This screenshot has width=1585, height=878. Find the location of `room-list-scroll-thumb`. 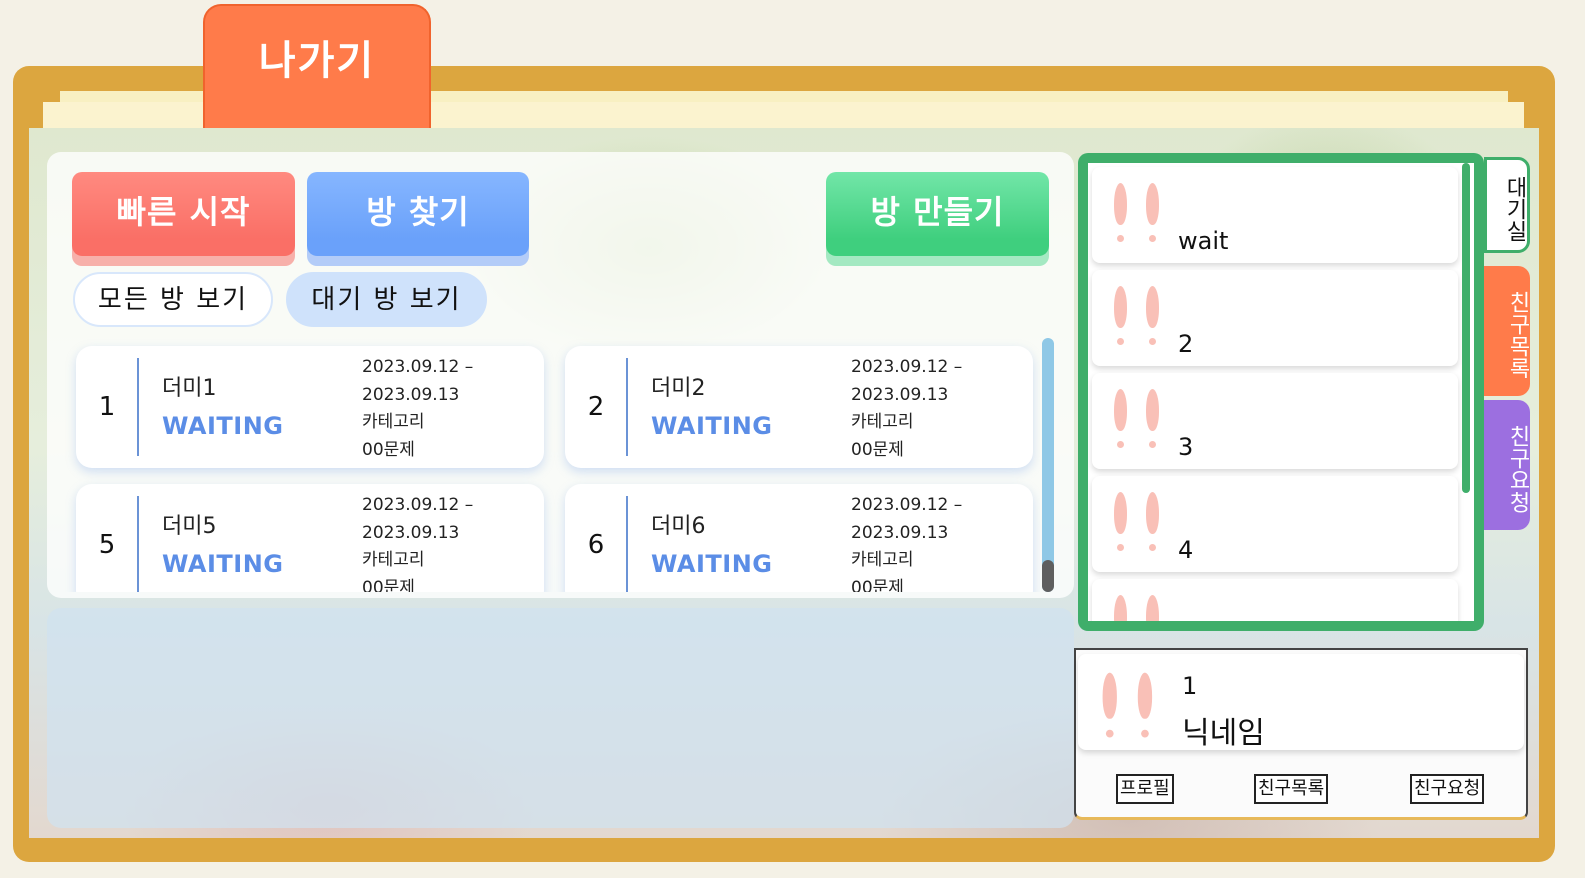

room-list-scroll-thumb is located at coordinates (1048, 576).